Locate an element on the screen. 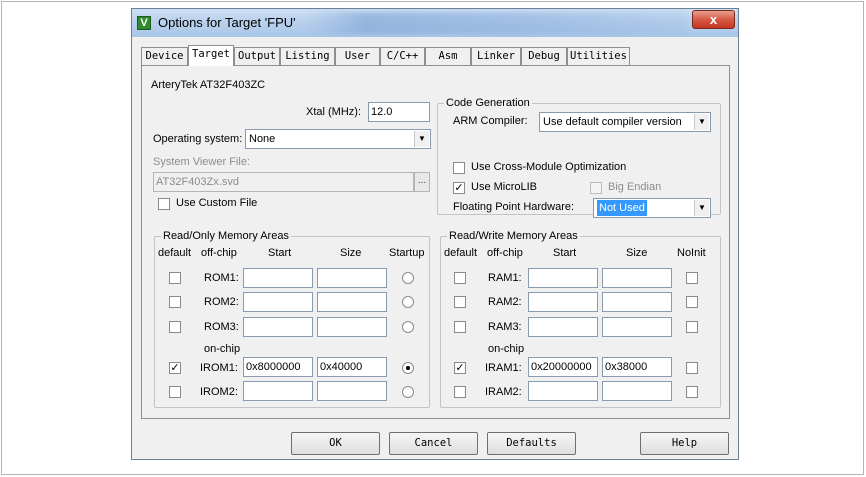 Image resolution: width=866 pixels, height=477 pixels. rw-memory-title: Read/Write Memory Areas is located at coordinates (513, 236).